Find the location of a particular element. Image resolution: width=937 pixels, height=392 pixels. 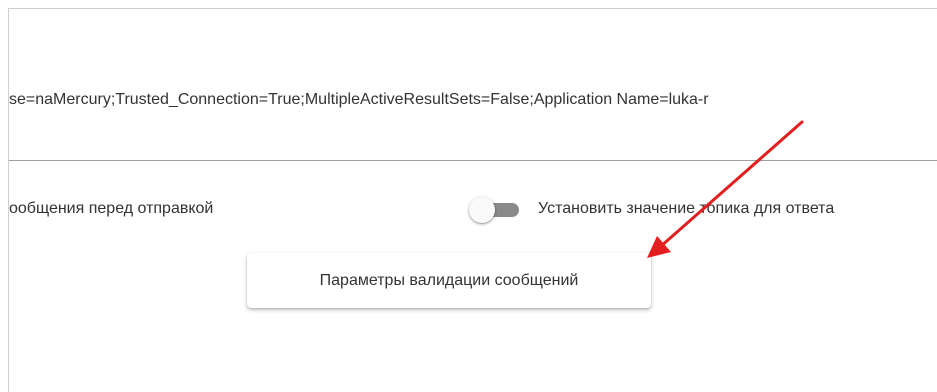

validate-before-send-label: ообщения перед отправкой is located at coordinates (111, 208).